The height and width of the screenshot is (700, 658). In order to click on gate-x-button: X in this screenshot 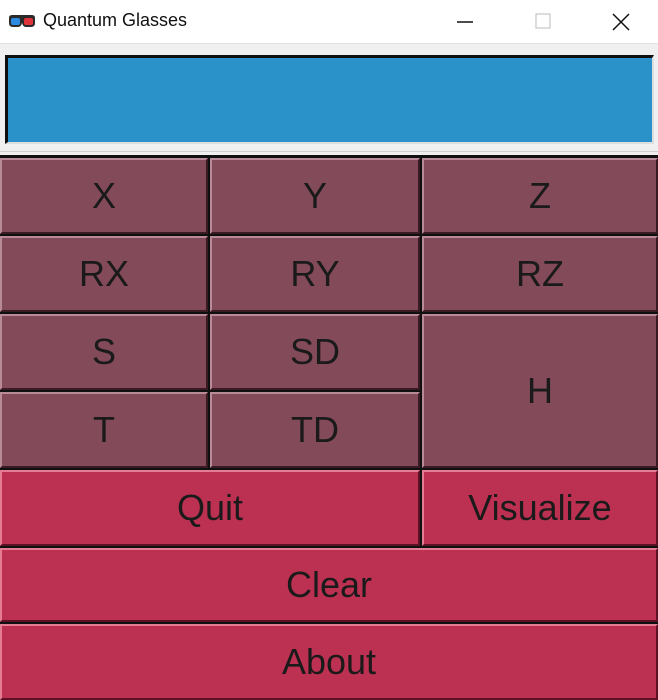, I will do `click(104, 196)`.